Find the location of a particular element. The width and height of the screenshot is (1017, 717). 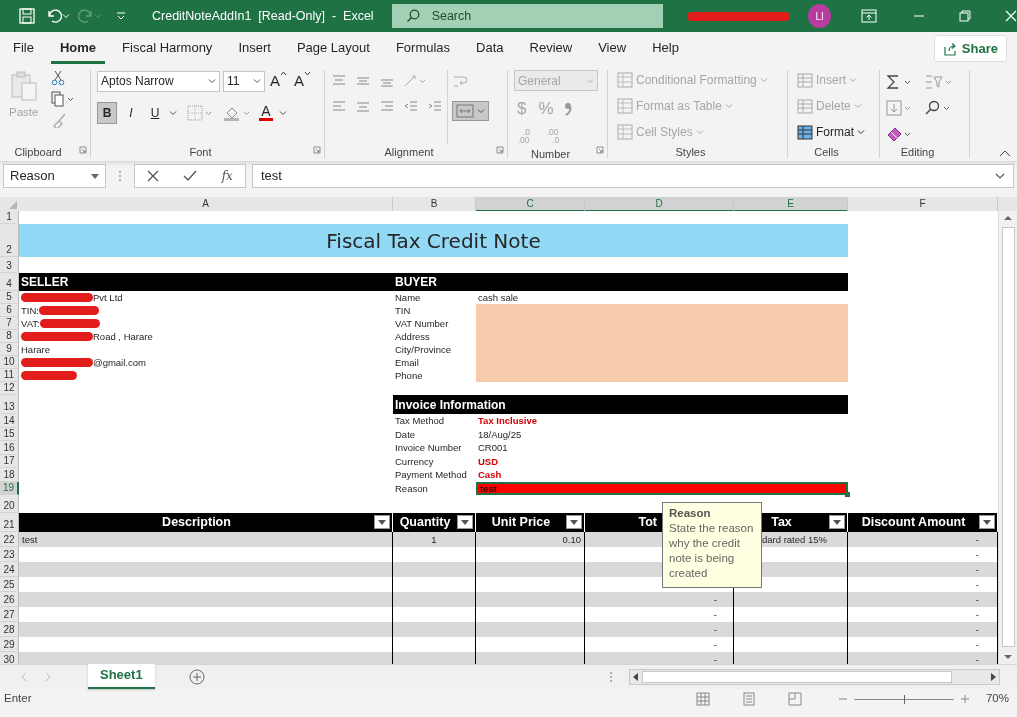

underline-button: U is located at coordinates (155, 112).